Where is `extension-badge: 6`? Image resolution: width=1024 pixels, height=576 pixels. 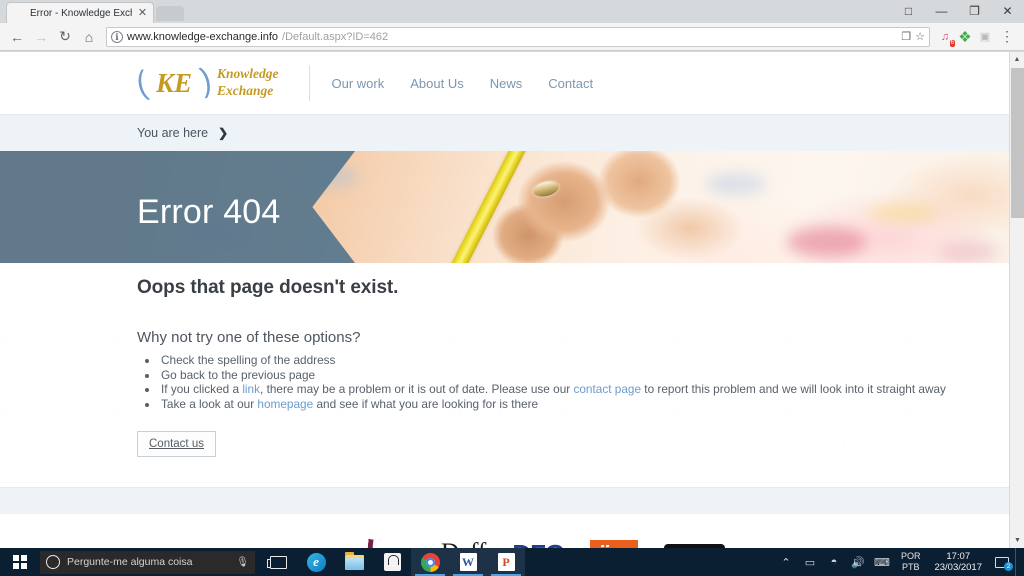
extension-badge: 6 is located at coordinates (952, 43).